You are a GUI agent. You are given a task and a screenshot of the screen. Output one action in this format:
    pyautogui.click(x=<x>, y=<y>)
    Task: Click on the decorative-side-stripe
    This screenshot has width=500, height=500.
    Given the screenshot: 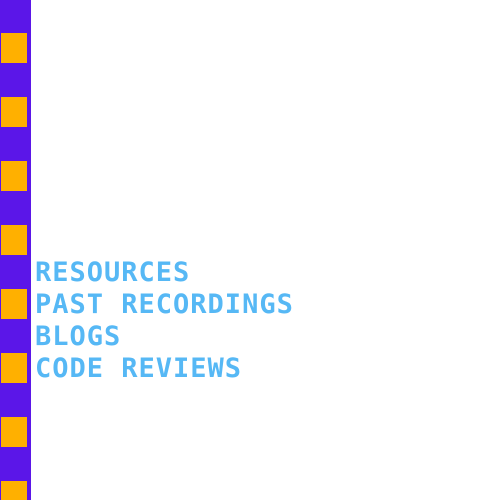 What is the action you would take?
    pyautogui.click(x=15, y=250)
    